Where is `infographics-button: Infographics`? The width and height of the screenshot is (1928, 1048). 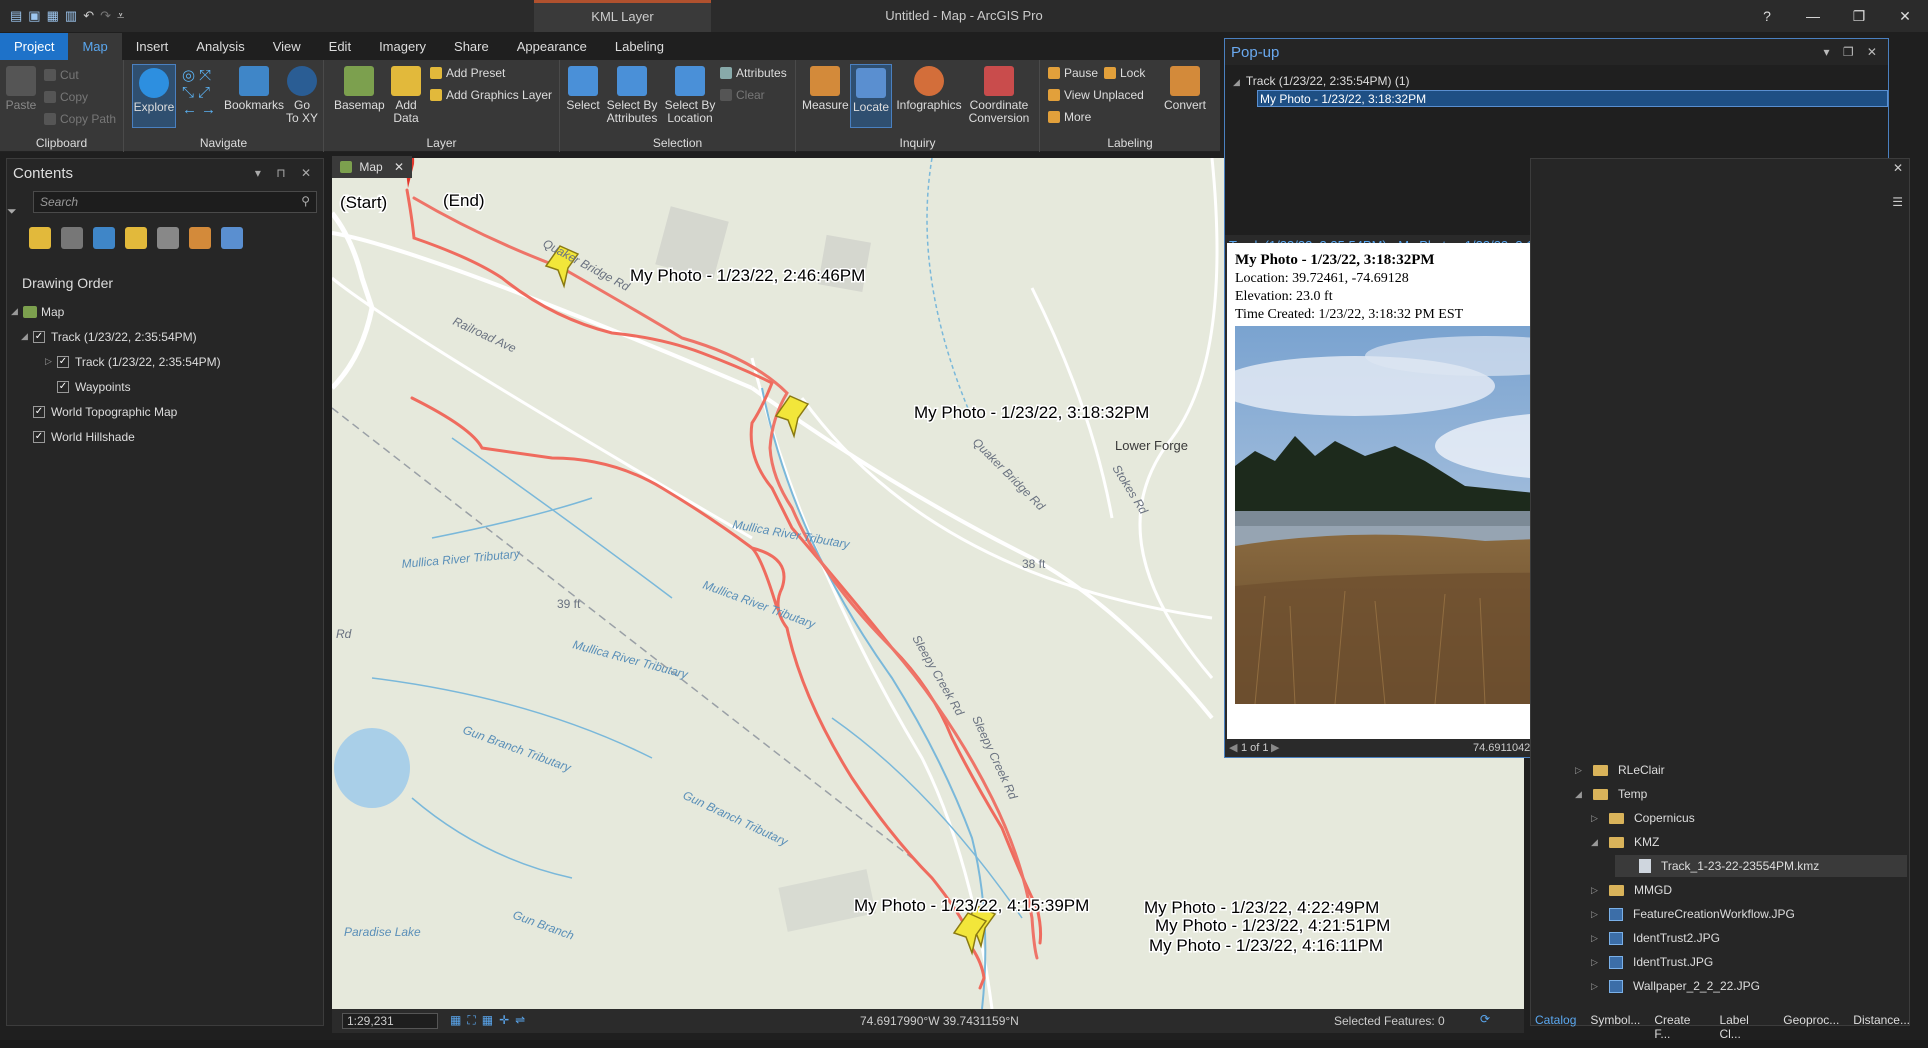
infographics-button: Infographics is located at coordinates (929, 89).